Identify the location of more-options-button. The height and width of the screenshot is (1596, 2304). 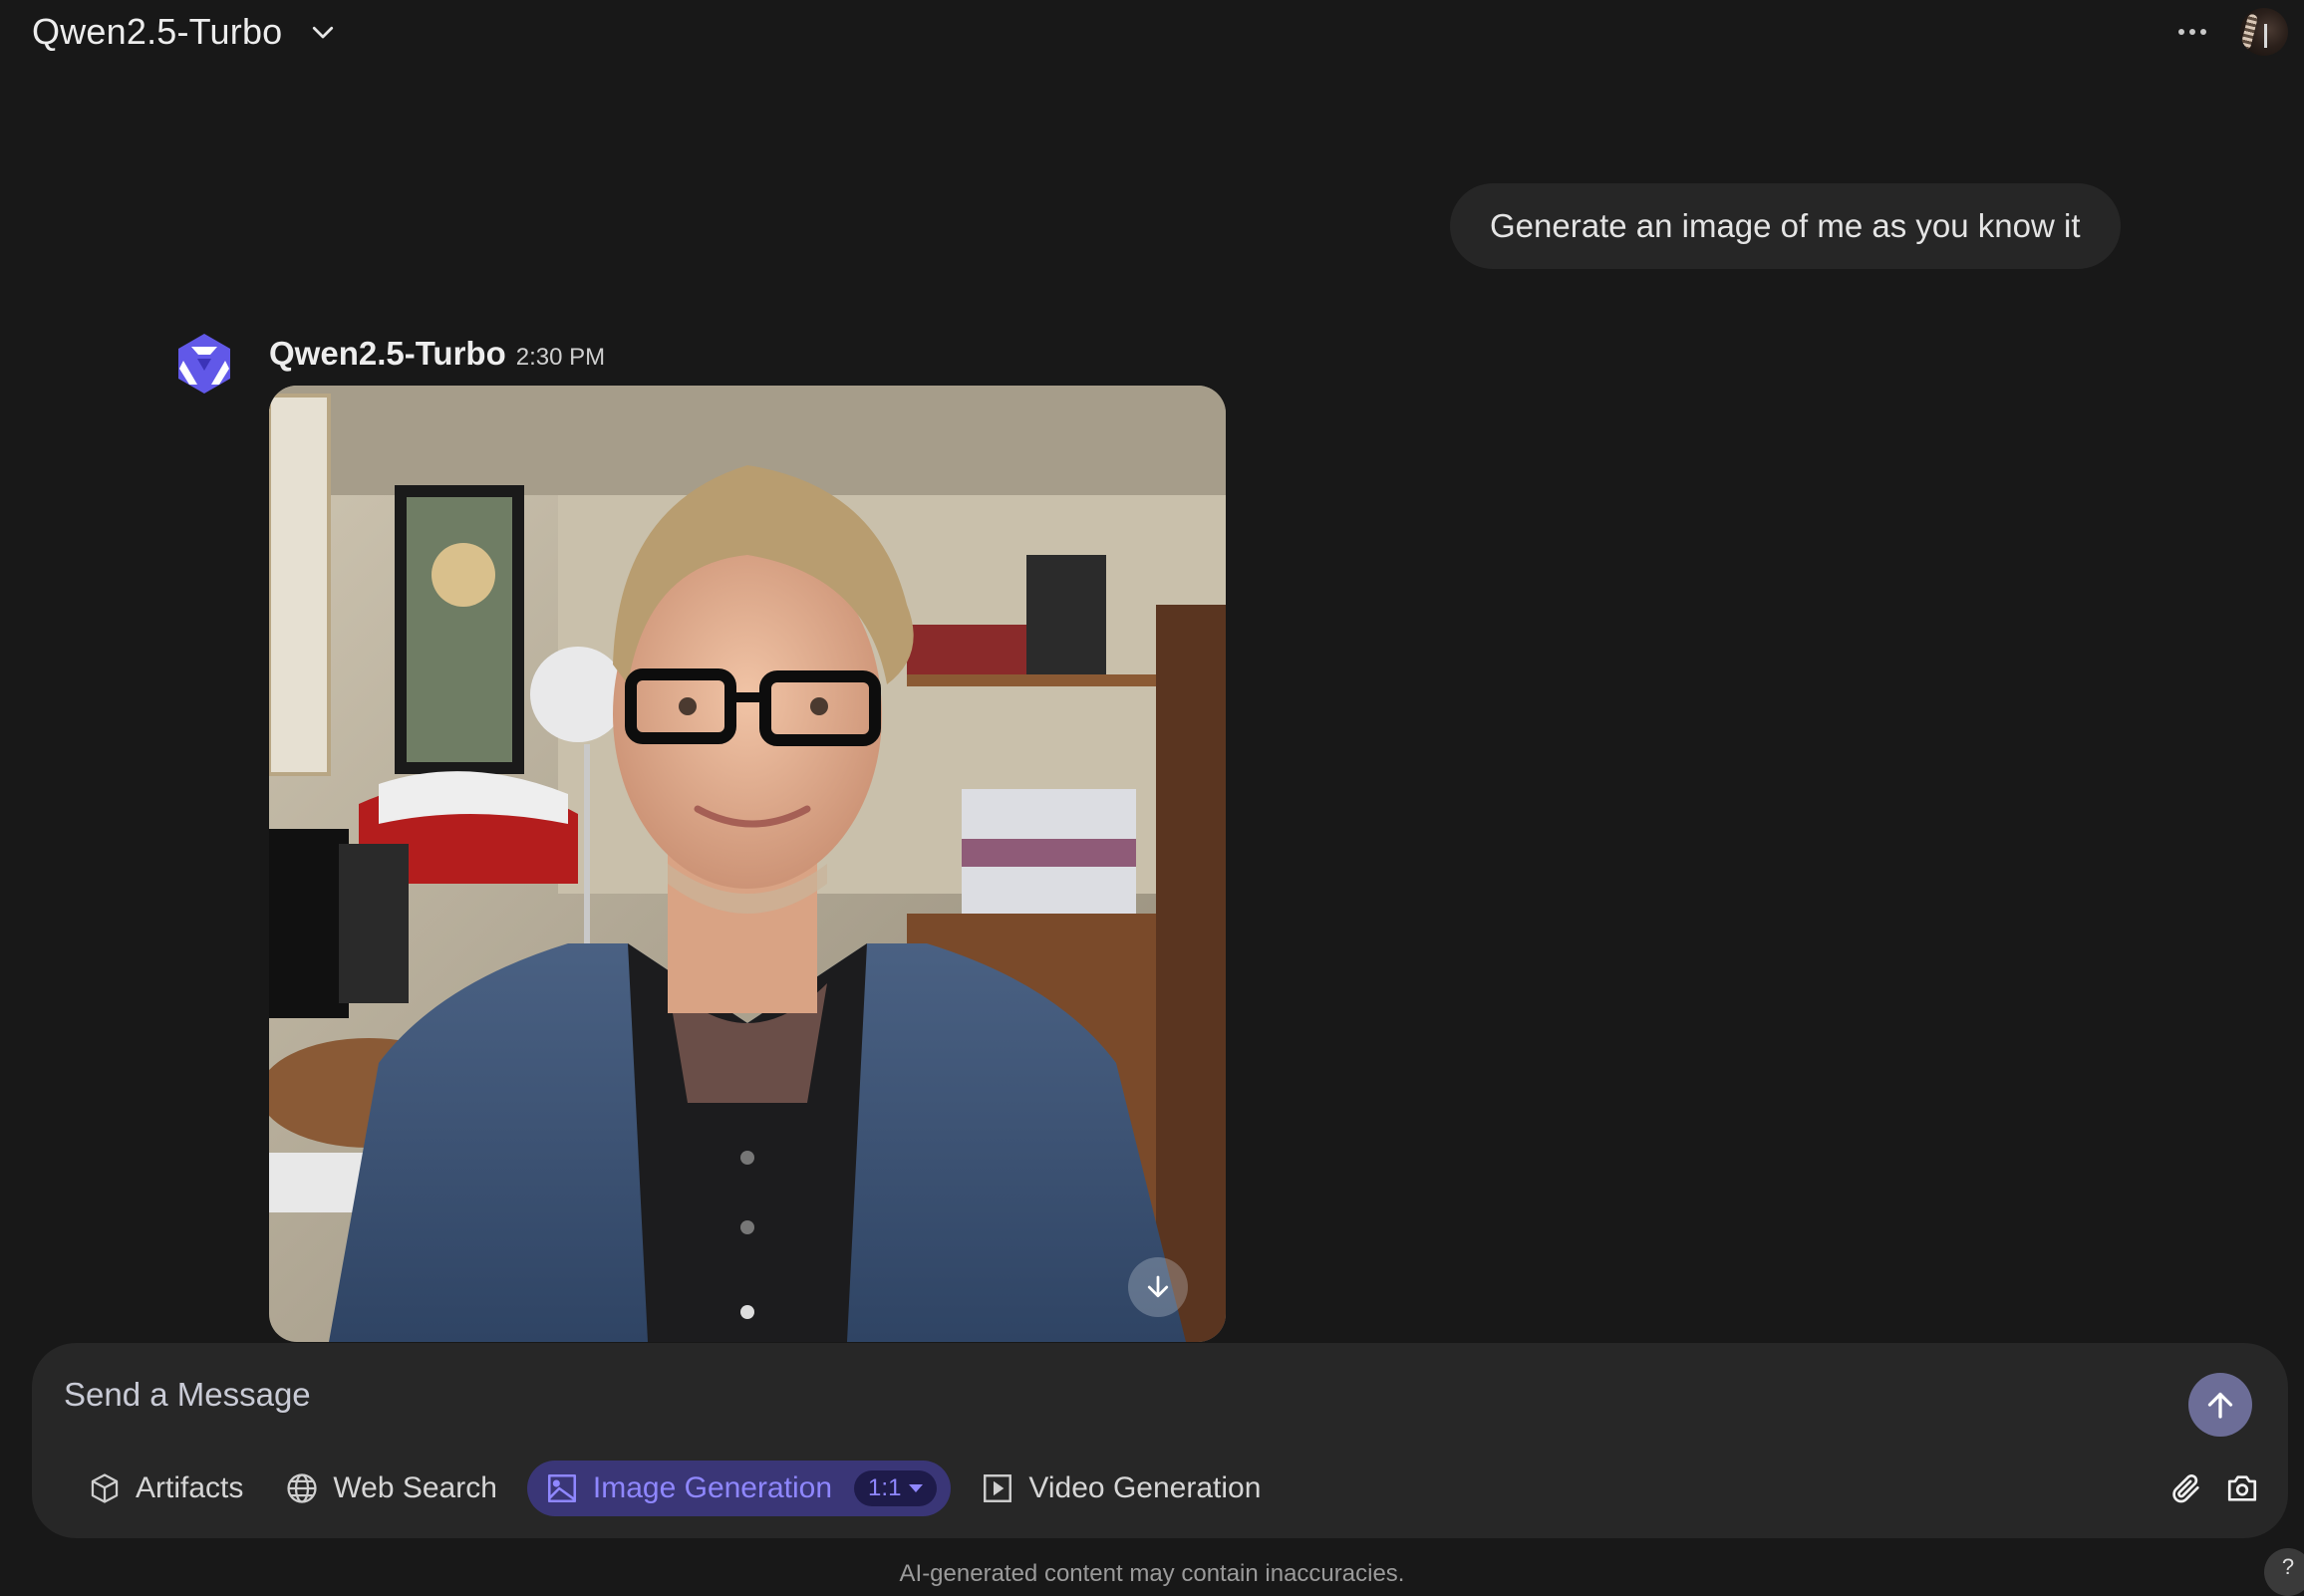
(2192, 32).